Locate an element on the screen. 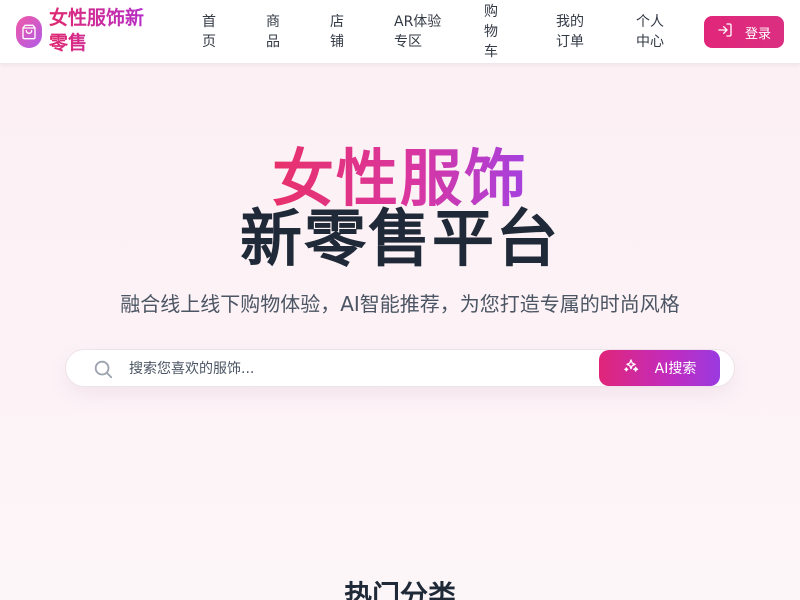 This screenshot has width=800, height=600. nav-item-profile: 个人中心 is located at coordinates (651, 32).